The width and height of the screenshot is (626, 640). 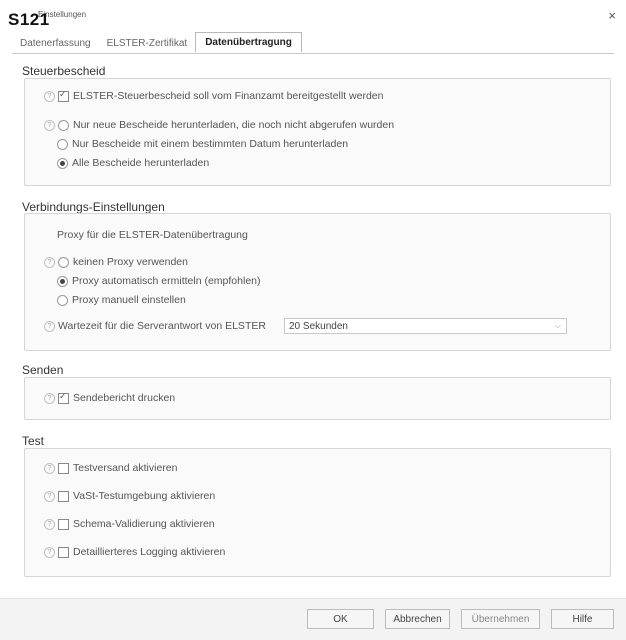 I want to click on checkbox-label: VaSt-Testumgebung aktivieren, so click(x=144, y=496).